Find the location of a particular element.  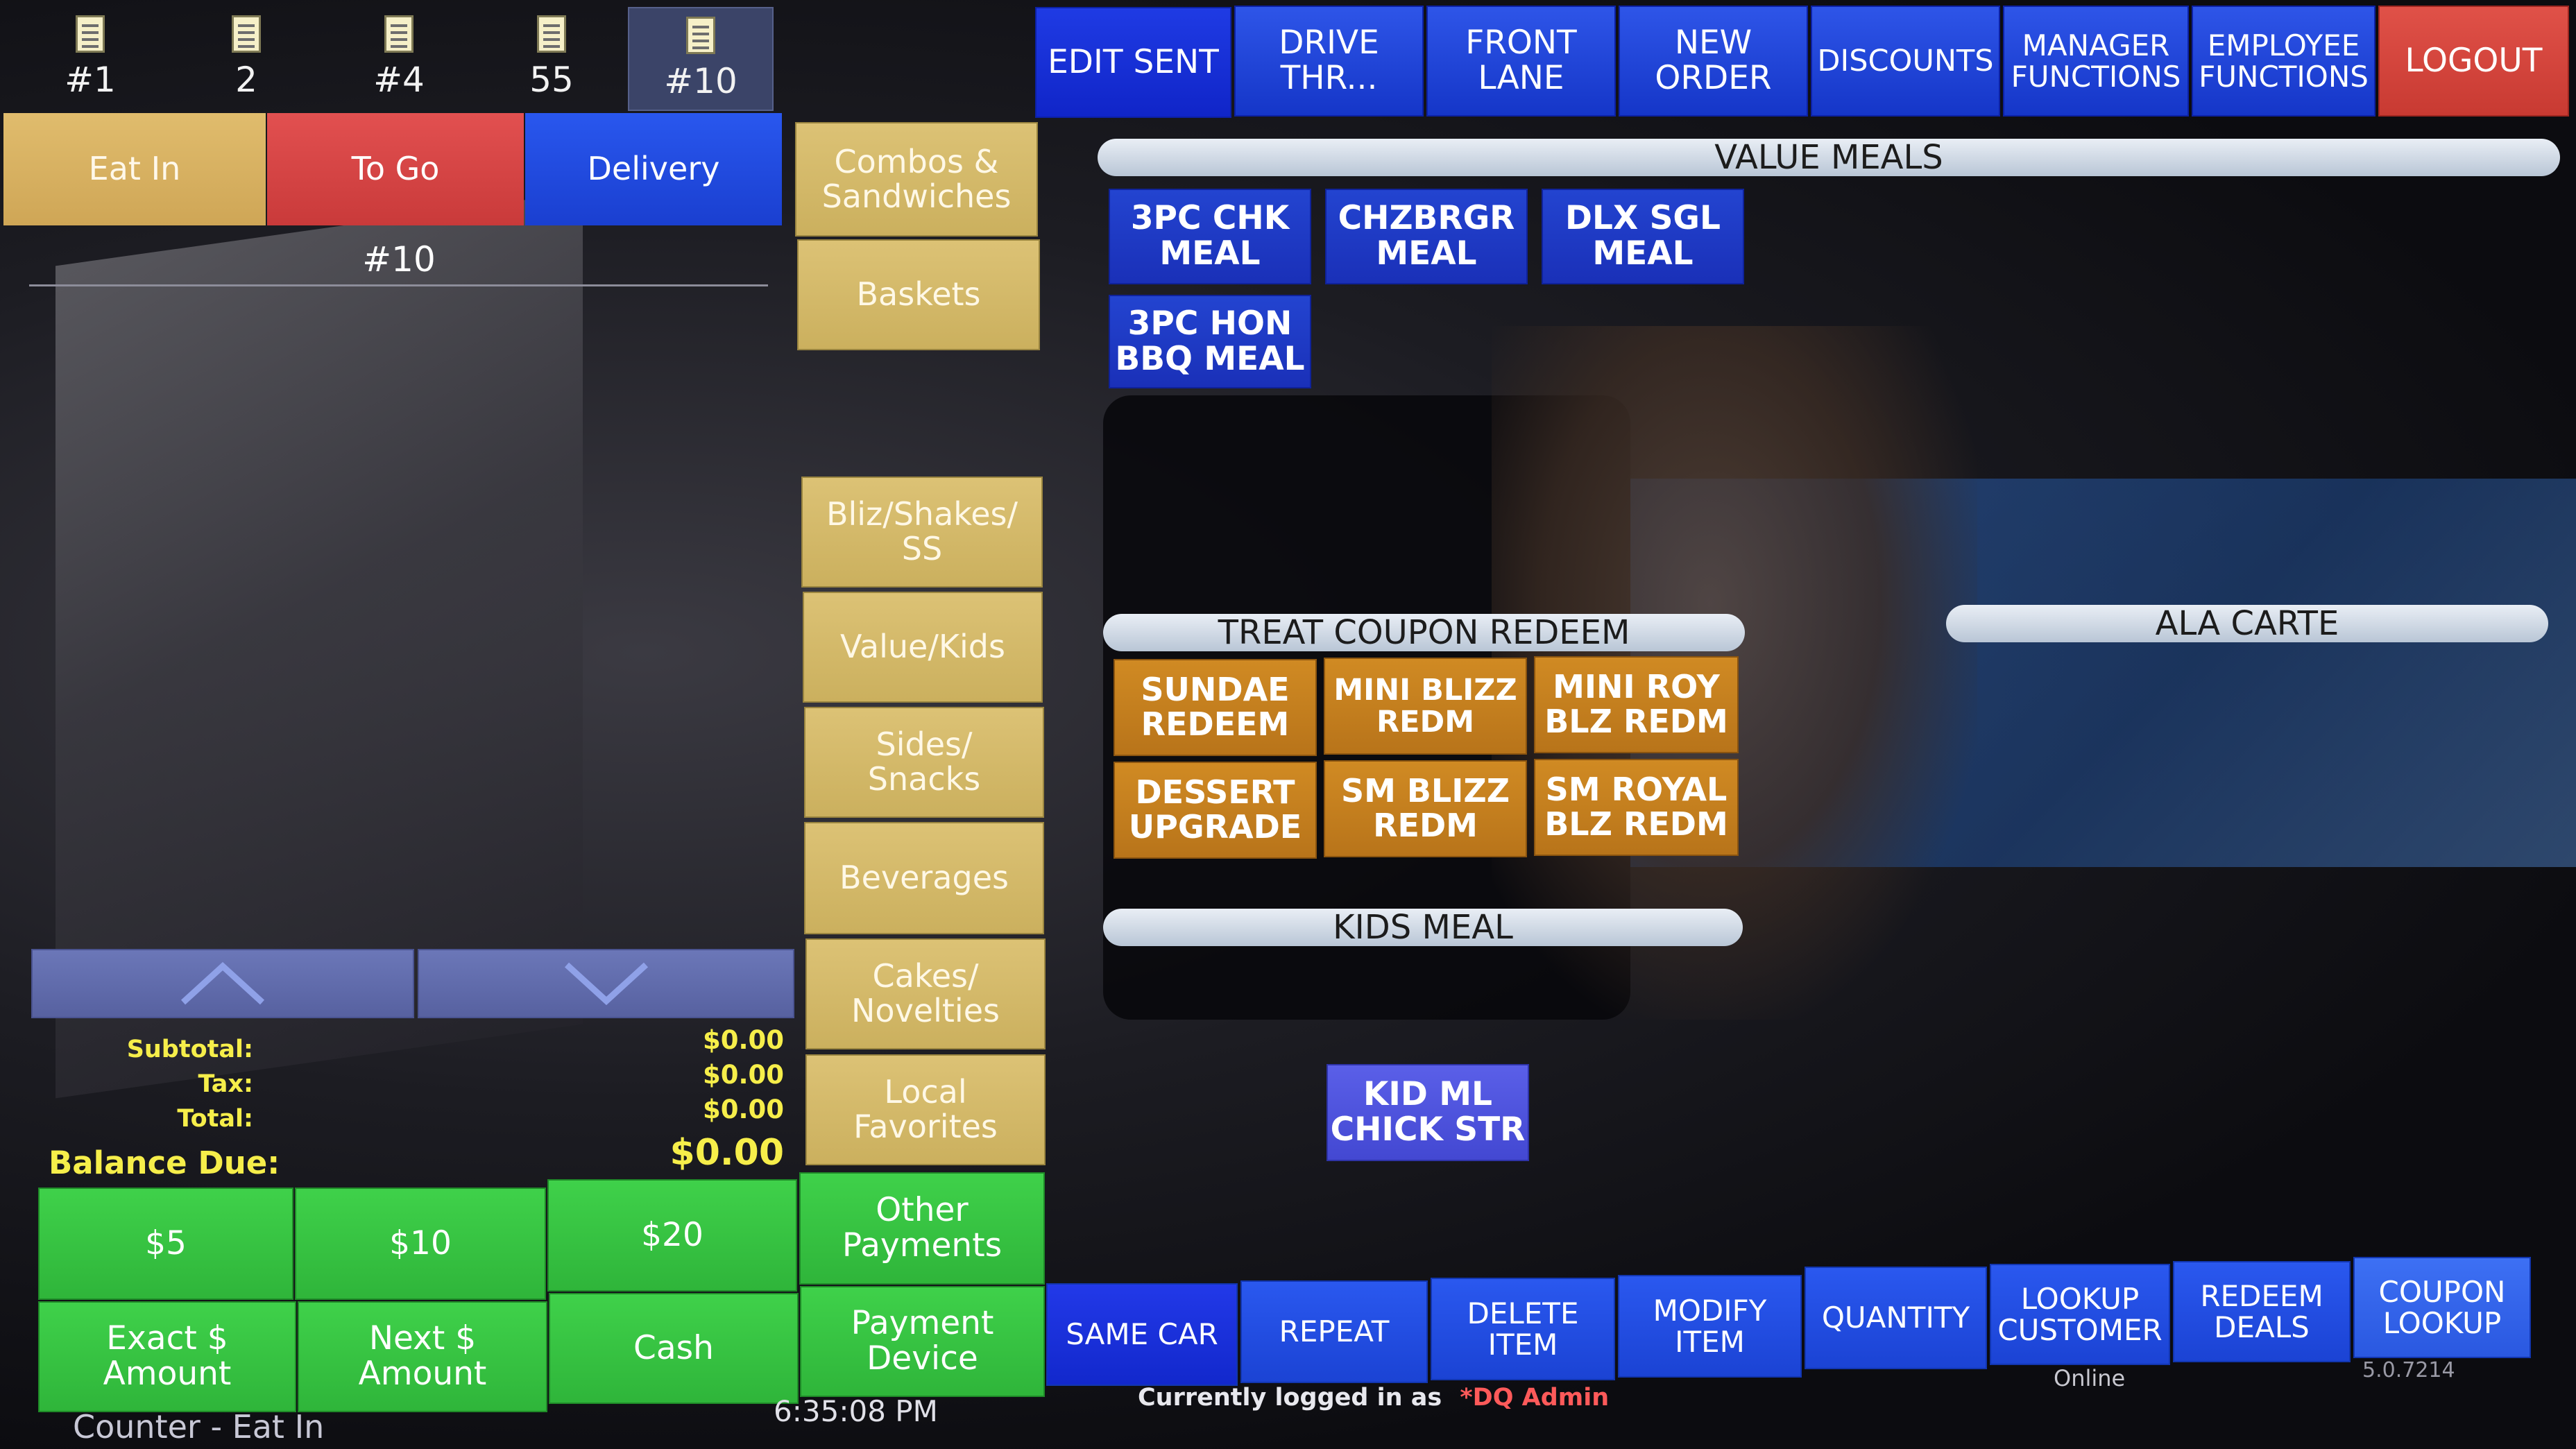

clock: 6:35:08 PM is located at coordinates (856, 1411).